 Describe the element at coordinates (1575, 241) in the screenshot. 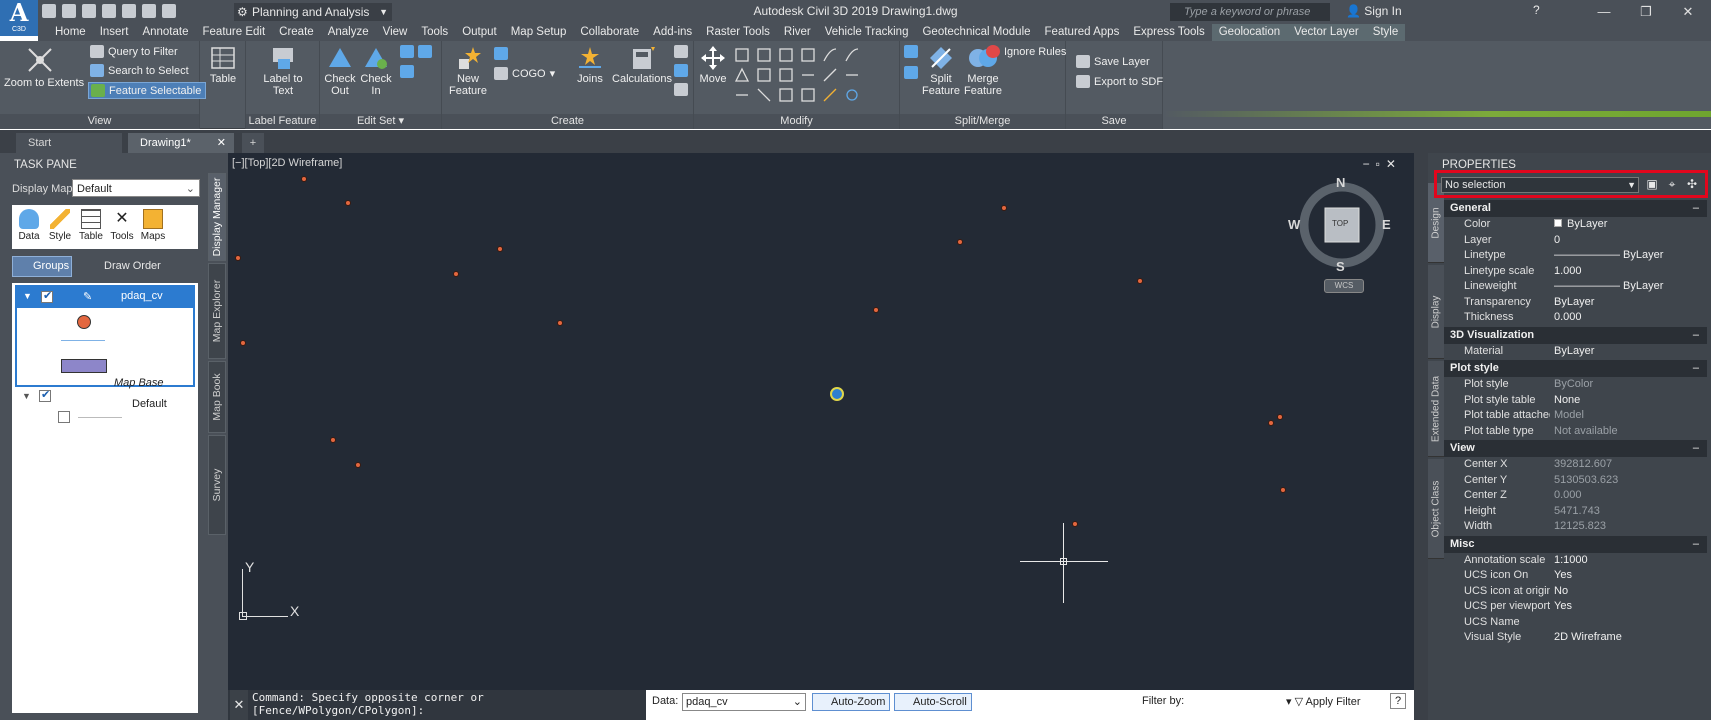

I see `property-row: Layer 0` at that location.